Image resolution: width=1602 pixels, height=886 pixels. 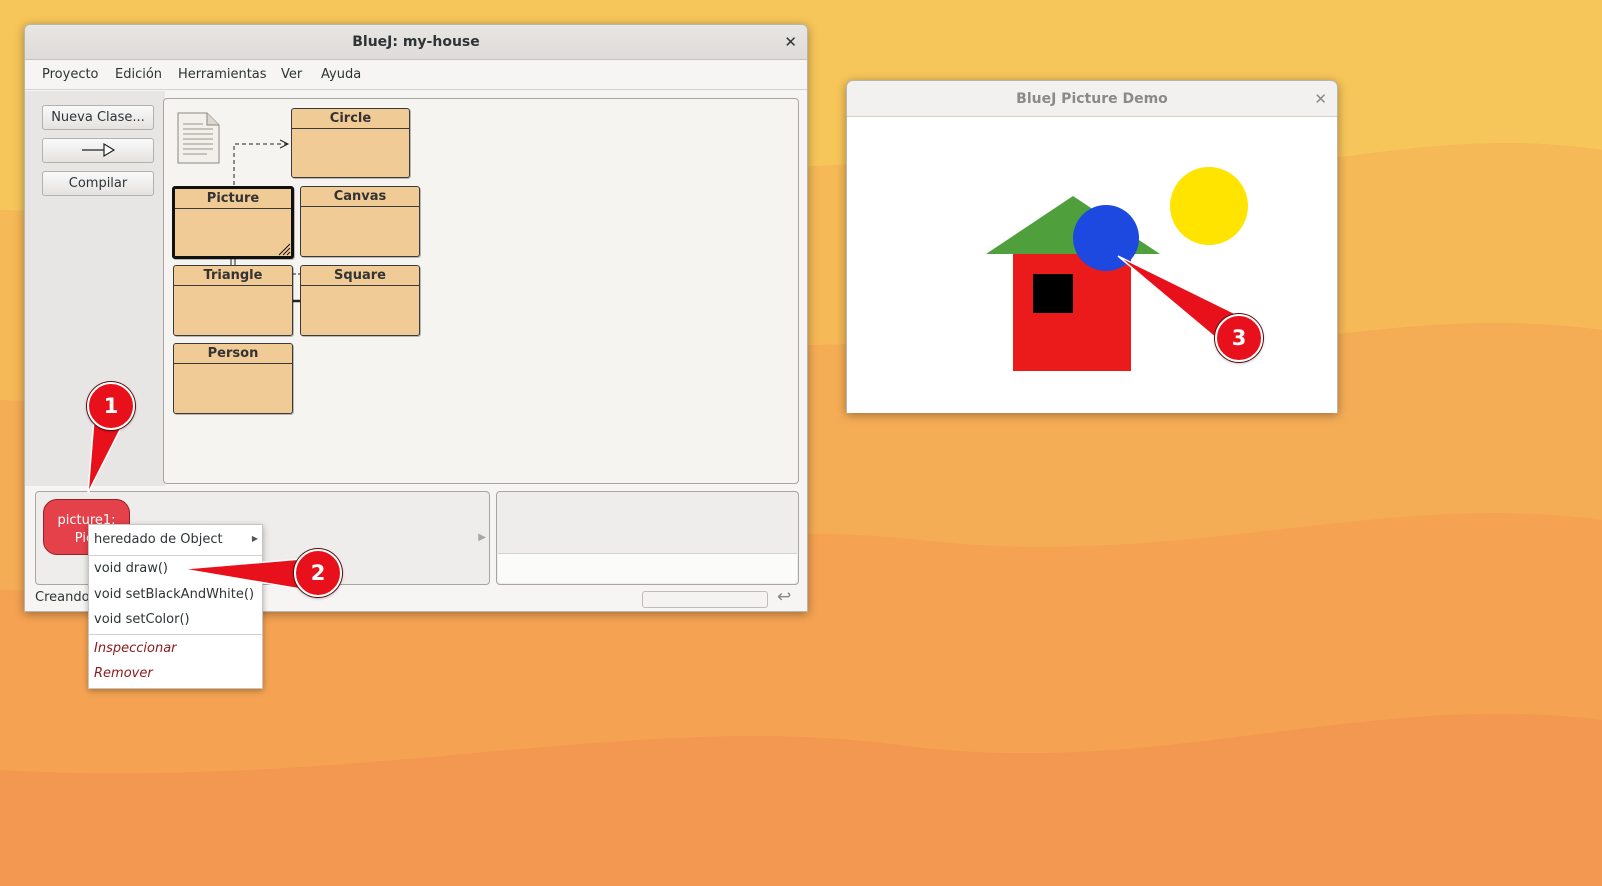 What do you see at coordinates (222, 75) in the screenshot?
I see `menu-herramientas: Herramientas` at bounding box center [222, 75].